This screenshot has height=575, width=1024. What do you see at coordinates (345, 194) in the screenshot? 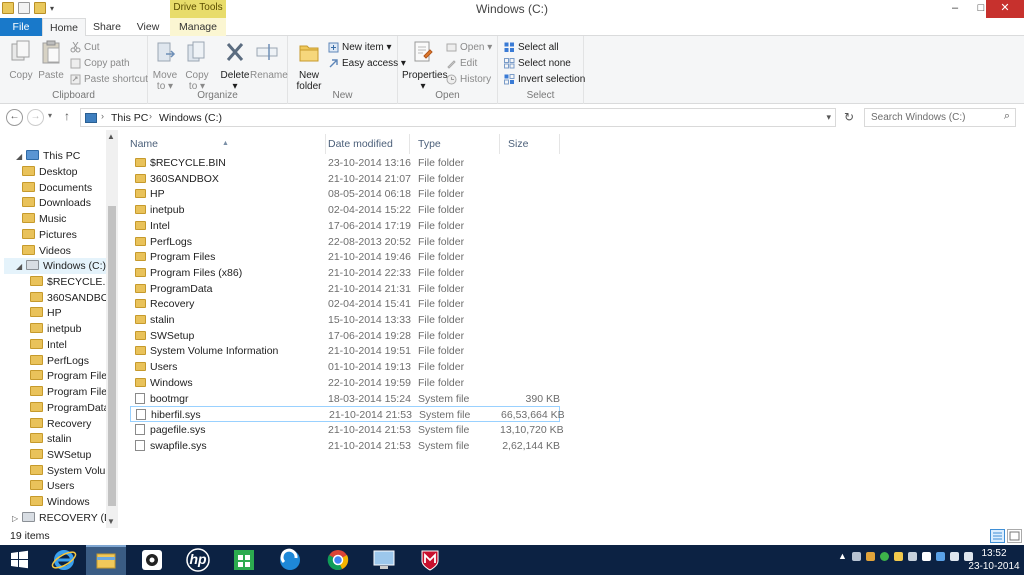
I see `table-row: HP 08-05-2014 06:18 File folder` at bounding box center [345, 194].